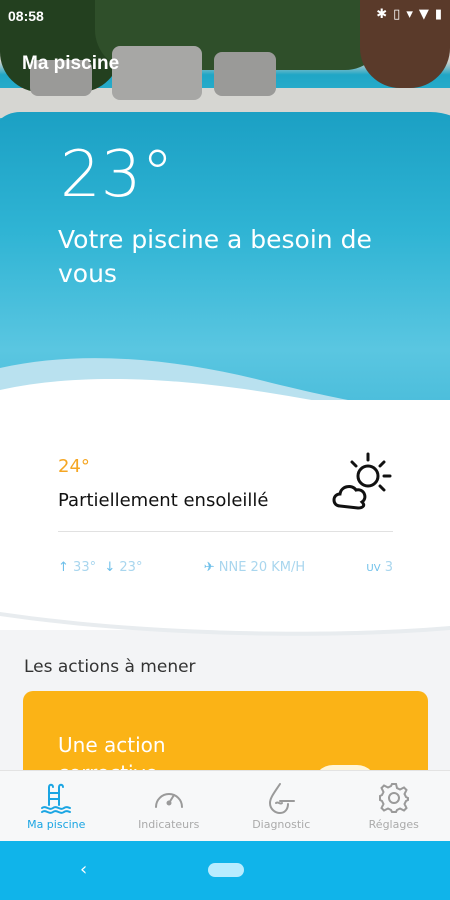 This screenshot has height=900, width=450. What do you see at coordinates (373, 568) in the screenshot?
I see `uv-label: UV` at bounding box center [373, 568].